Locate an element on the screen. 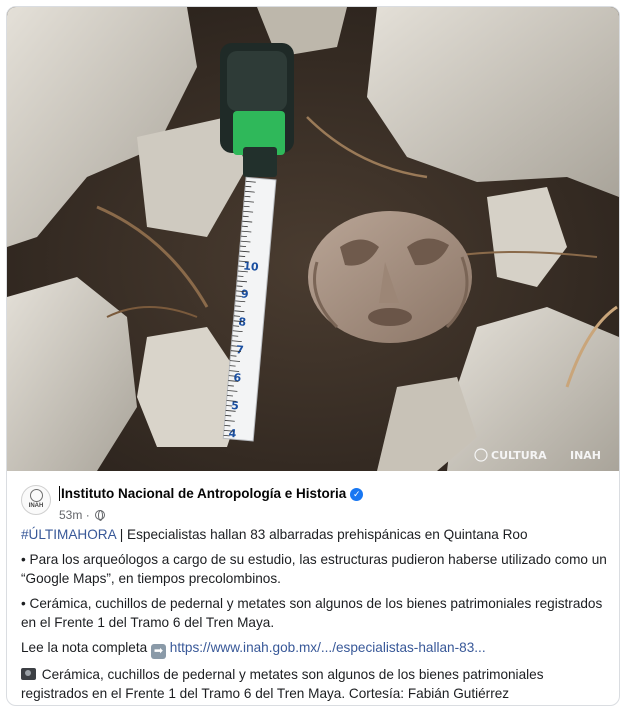 This screenshot has width=625, height=706. stone-face-artifact is located at coordinates (390, 277).